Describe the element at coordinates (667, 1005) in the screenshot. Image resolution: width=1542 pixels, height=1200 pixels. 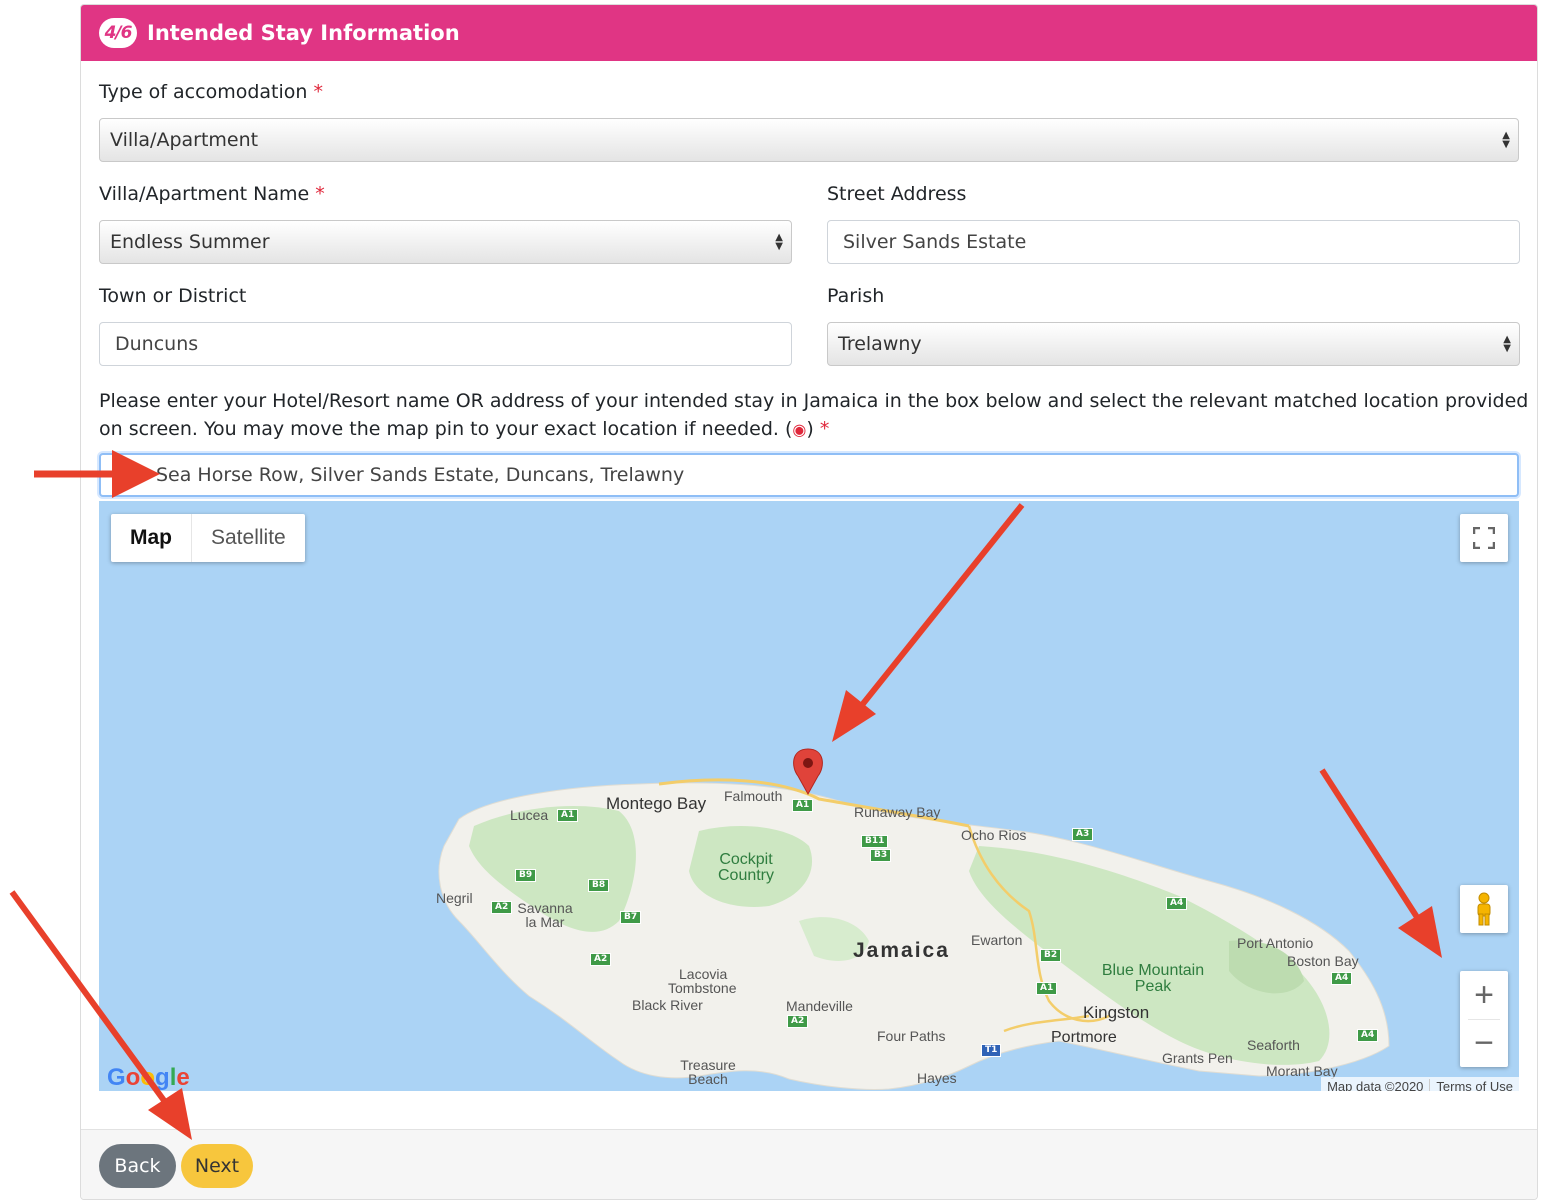
I see `place-label: Black River` at that location.